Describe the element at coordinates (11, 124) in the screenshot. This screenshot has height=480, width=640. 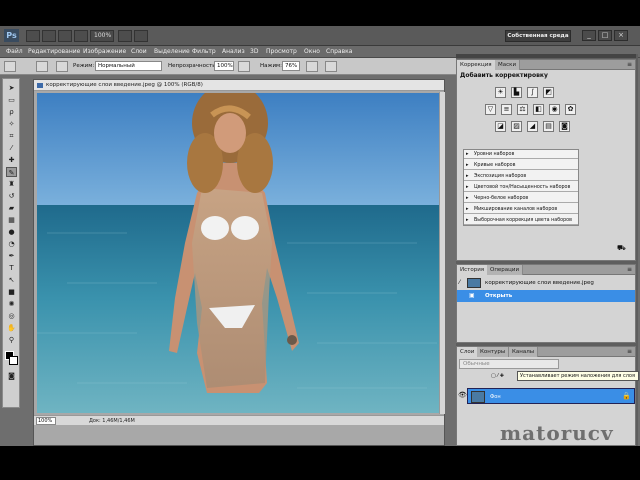
I see `quick-select-tool-icon: ✧` at that location.